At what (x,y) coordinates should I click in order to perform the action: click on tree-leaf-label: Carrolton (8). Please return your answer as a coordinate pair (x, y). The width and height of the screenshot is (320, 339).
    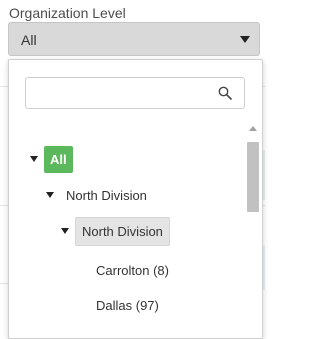
    Looking at the image, I should click on (132, 270).